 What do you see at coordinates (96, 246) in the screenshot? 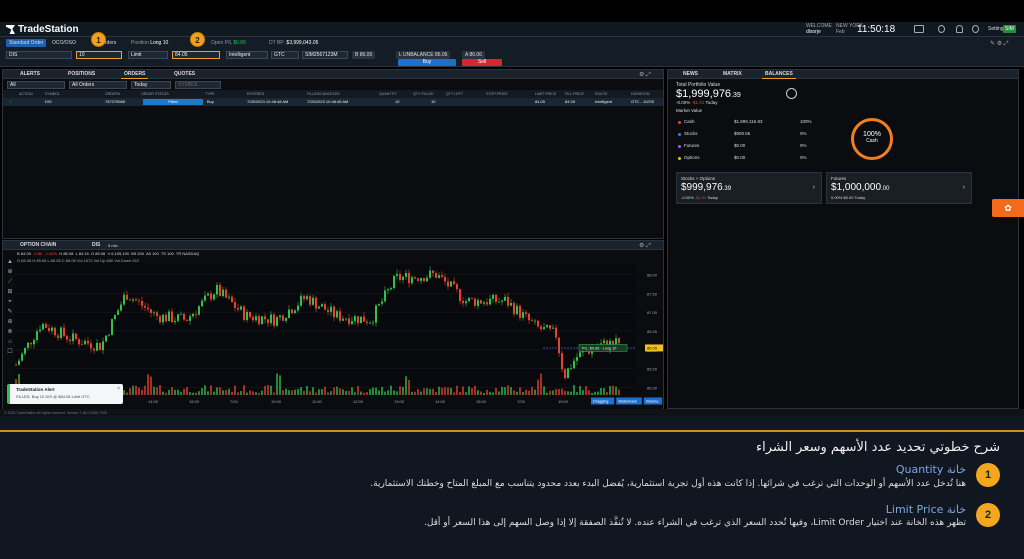
I see `tab-dis-chart: DIS` at bounding box center [96, 246].